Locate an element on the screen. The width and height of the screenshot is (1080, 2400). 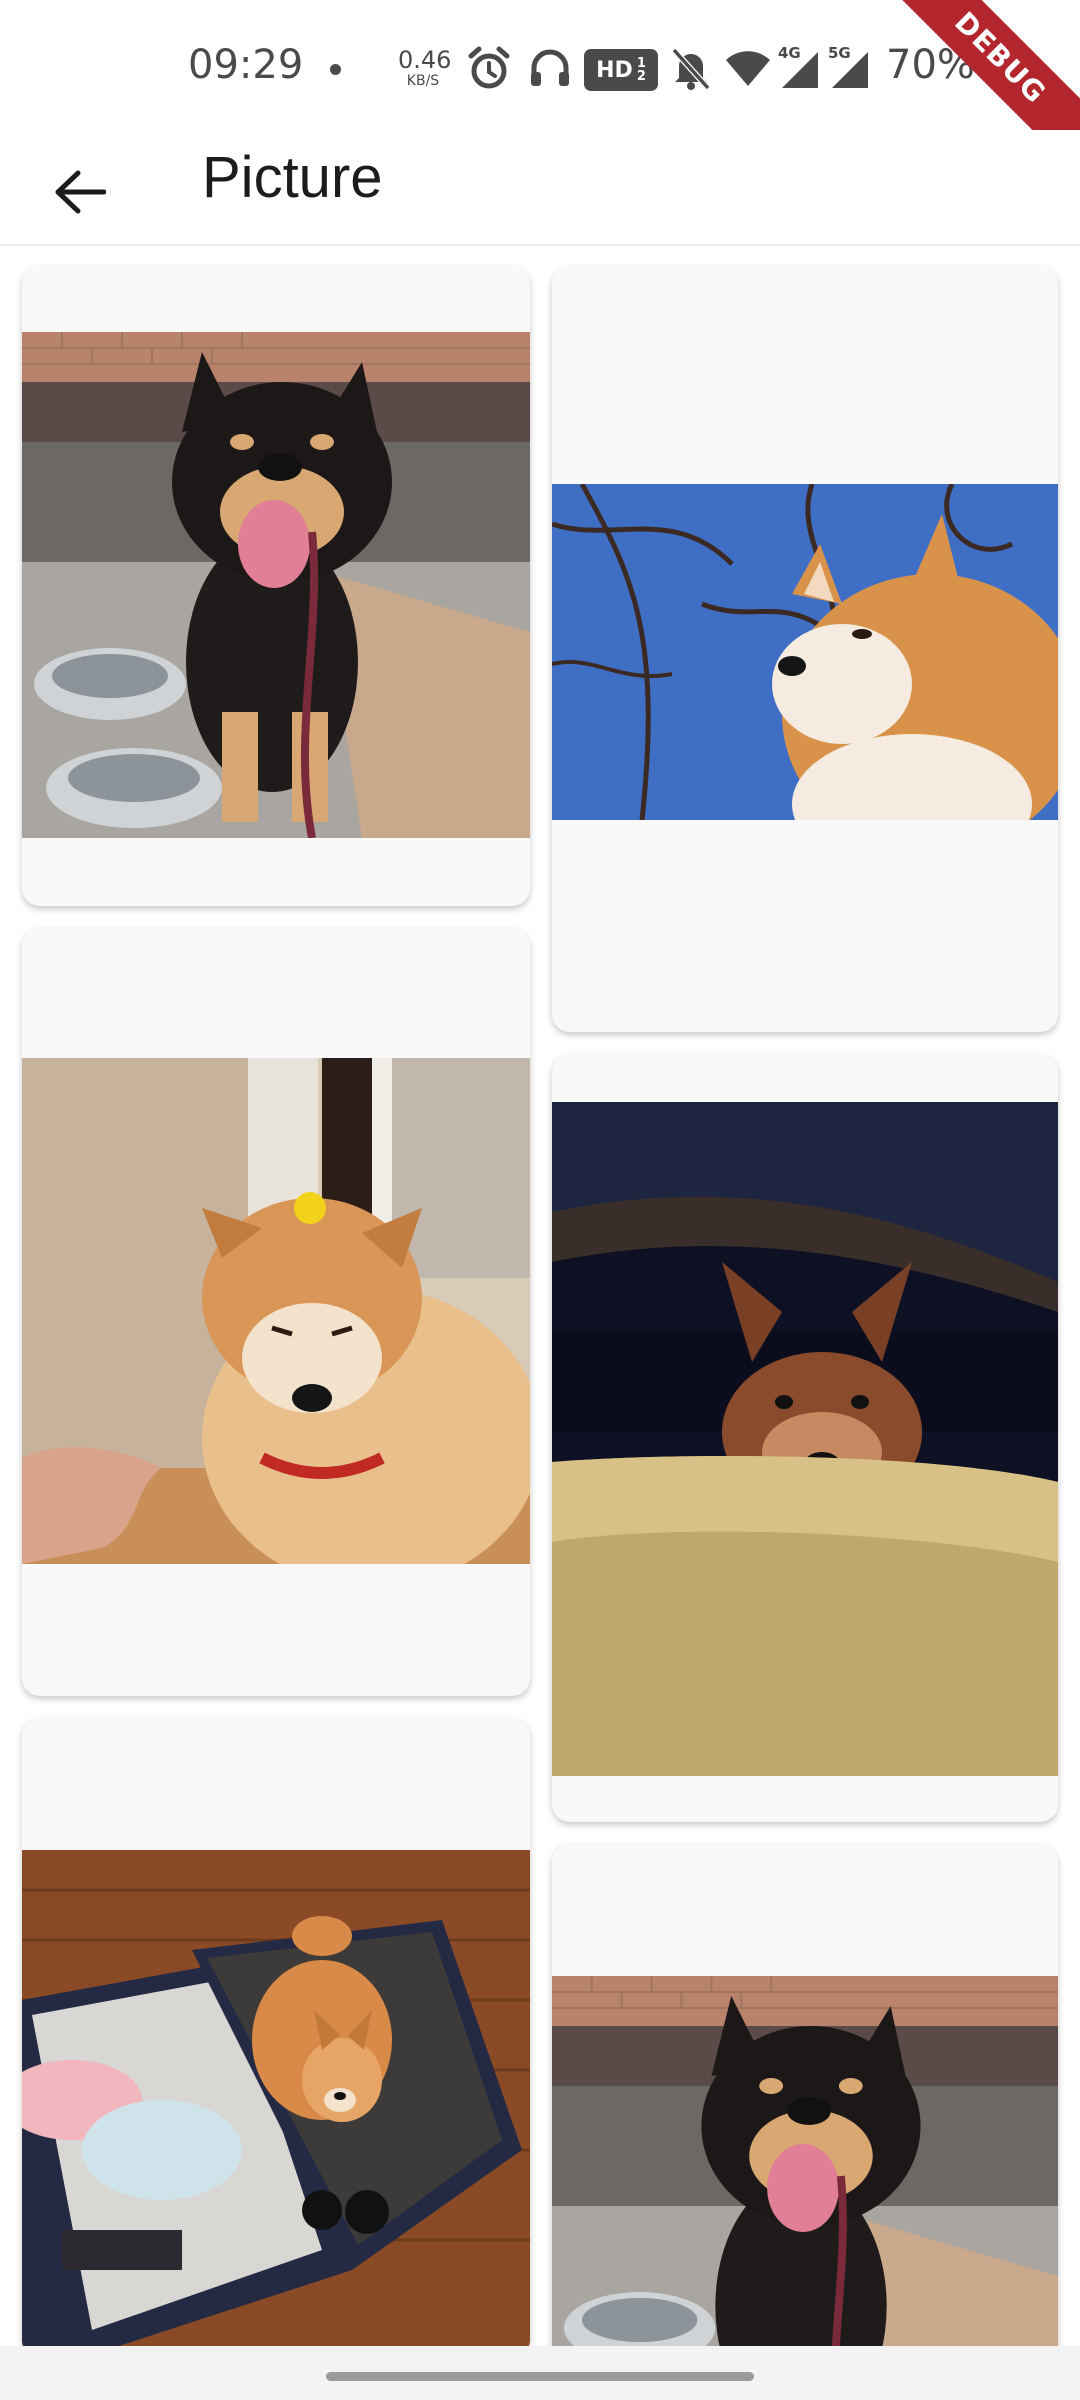
network-speed: 0.46 KB/S is located at coordinates (425, 67).